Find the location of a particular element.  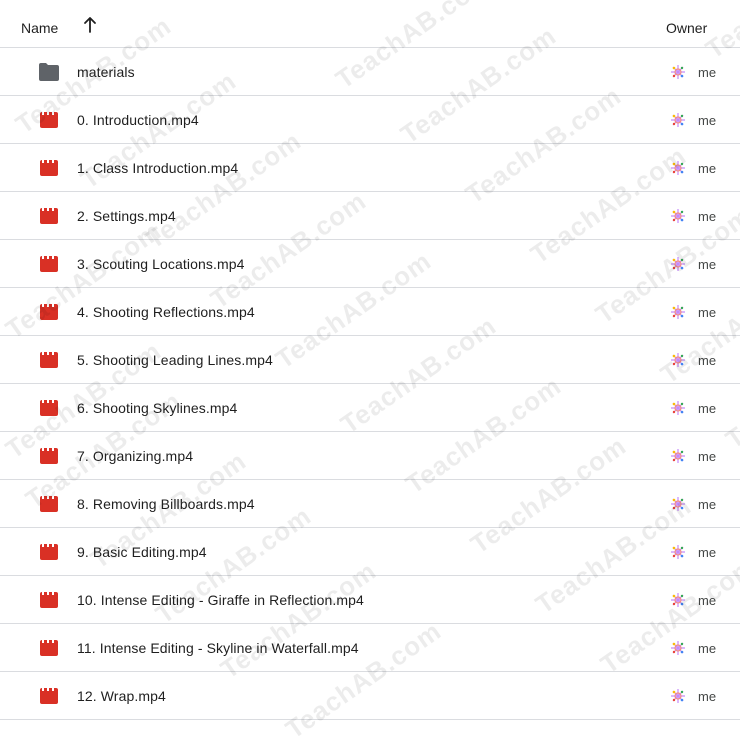

file-row: 0. Introduction.mp4 me is located at coordinates (370, 120).